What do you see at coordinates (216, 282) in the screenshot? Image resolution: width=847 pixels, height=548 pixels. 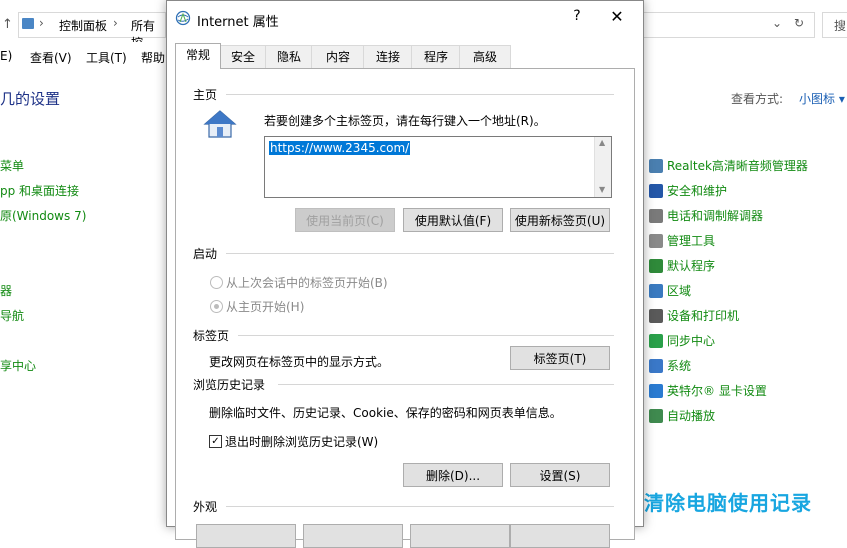 I see `startup-last-session-radio` at bounding box center [216, 282].